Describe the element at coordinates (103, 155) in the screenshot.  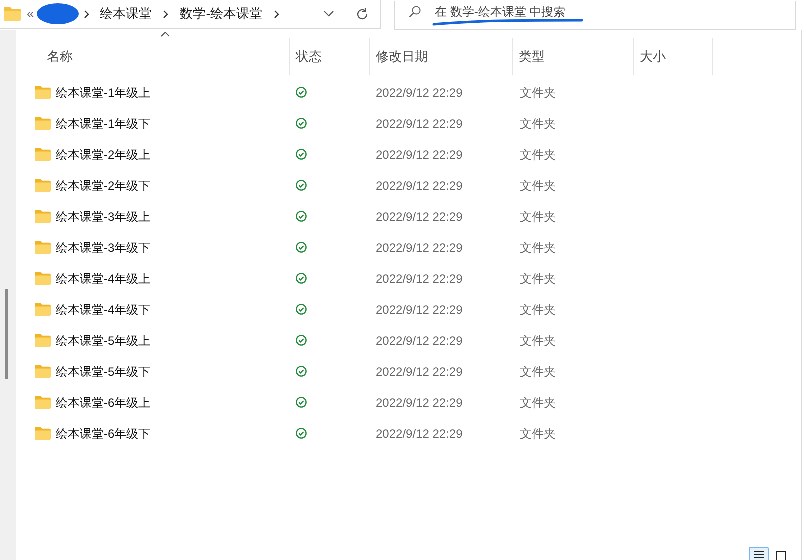
I see `file-name: 绘本课堂-2年级上` at that location.